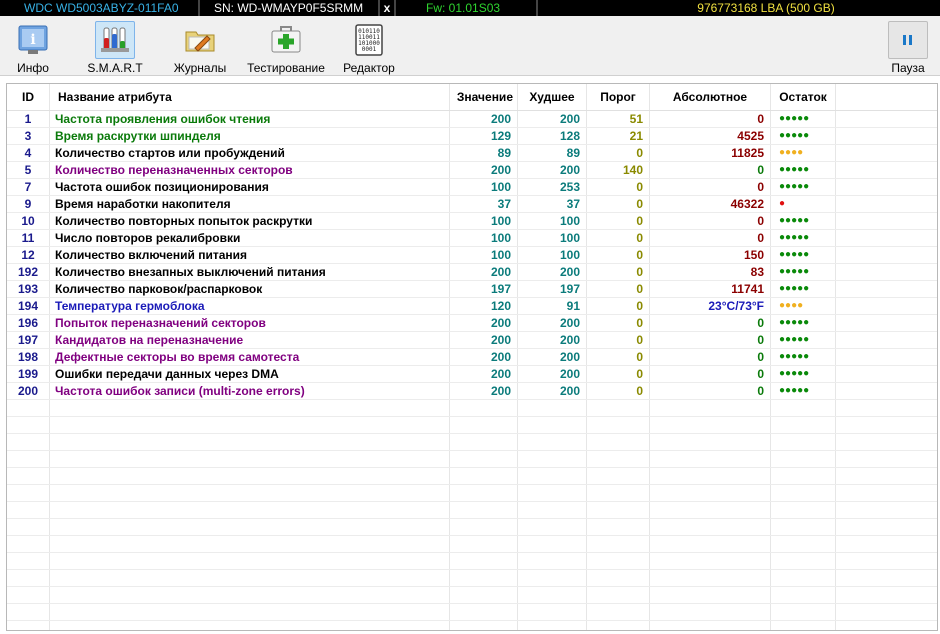 This screenshot has width=940, height=634. I want to click on logs-label: Журналы, so click(200, 68).